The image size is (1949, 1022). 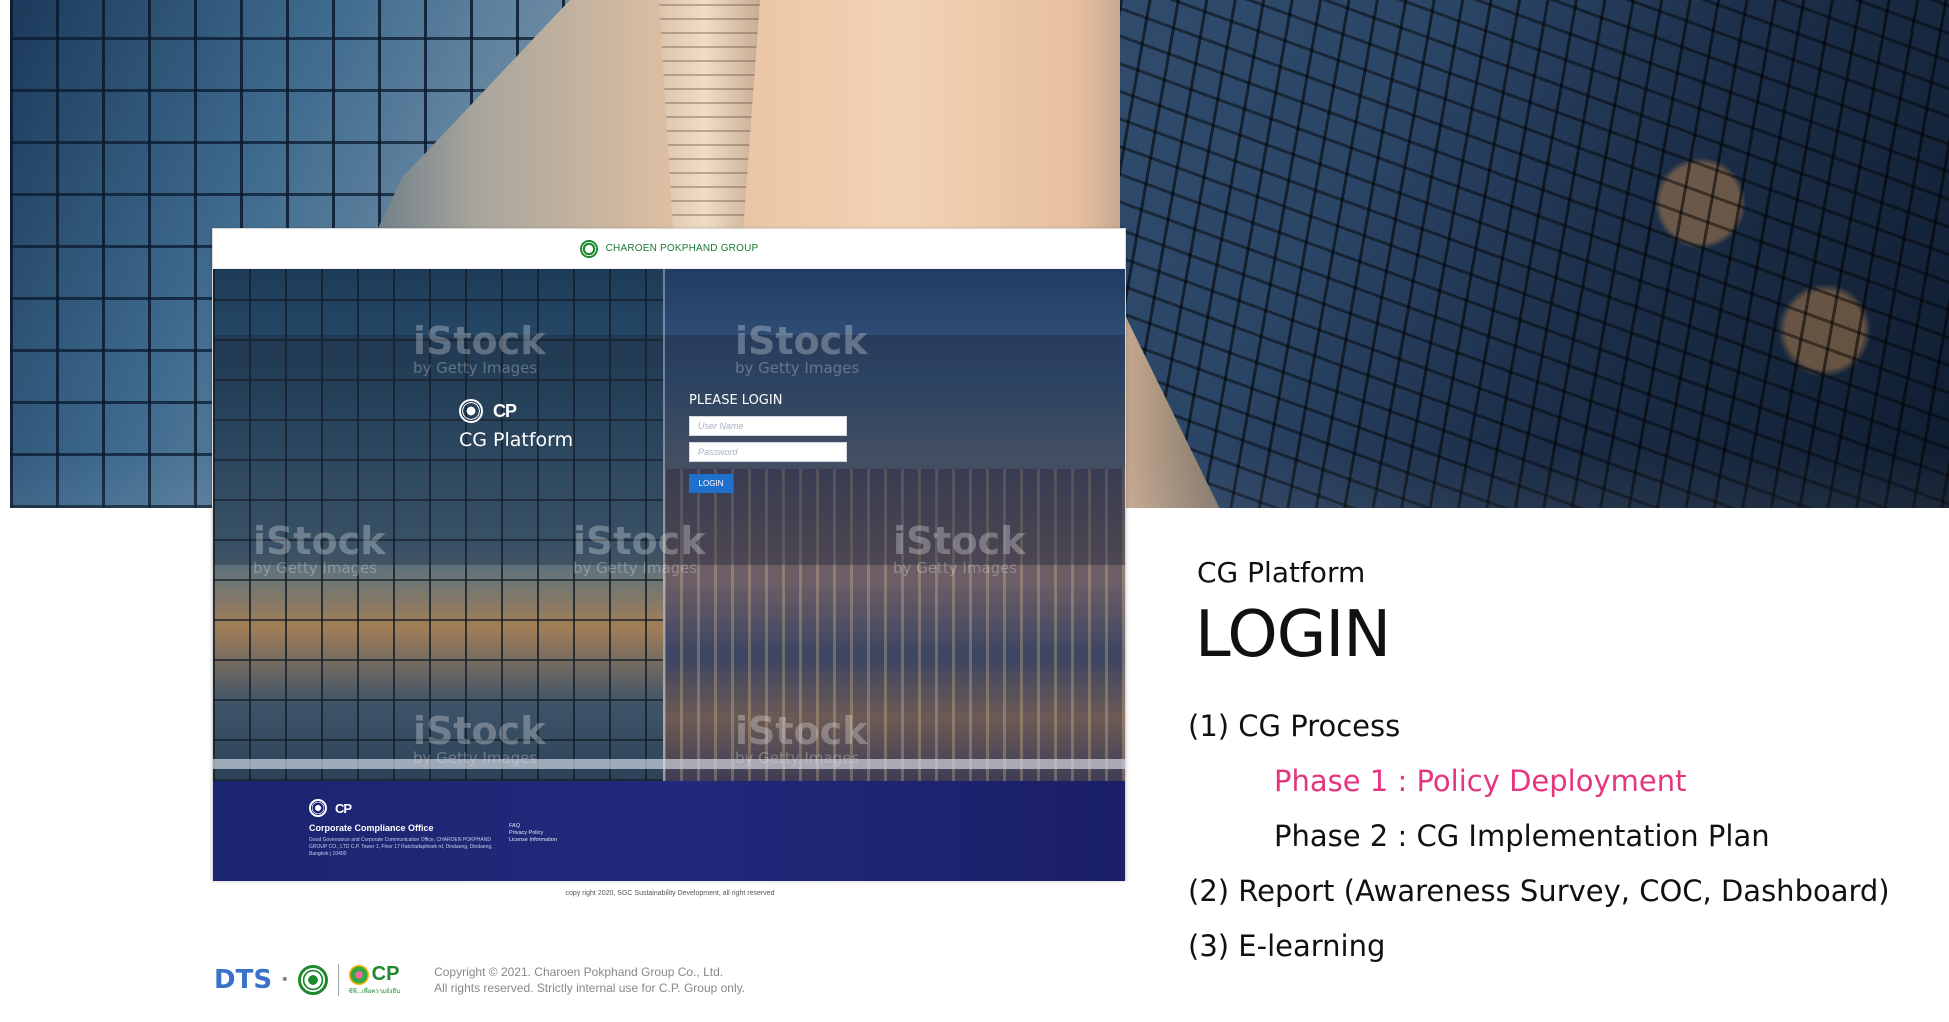 I want to click on screenshot-header: CHAROEN POKPHAND GROUP, so click(x=669, y=249).